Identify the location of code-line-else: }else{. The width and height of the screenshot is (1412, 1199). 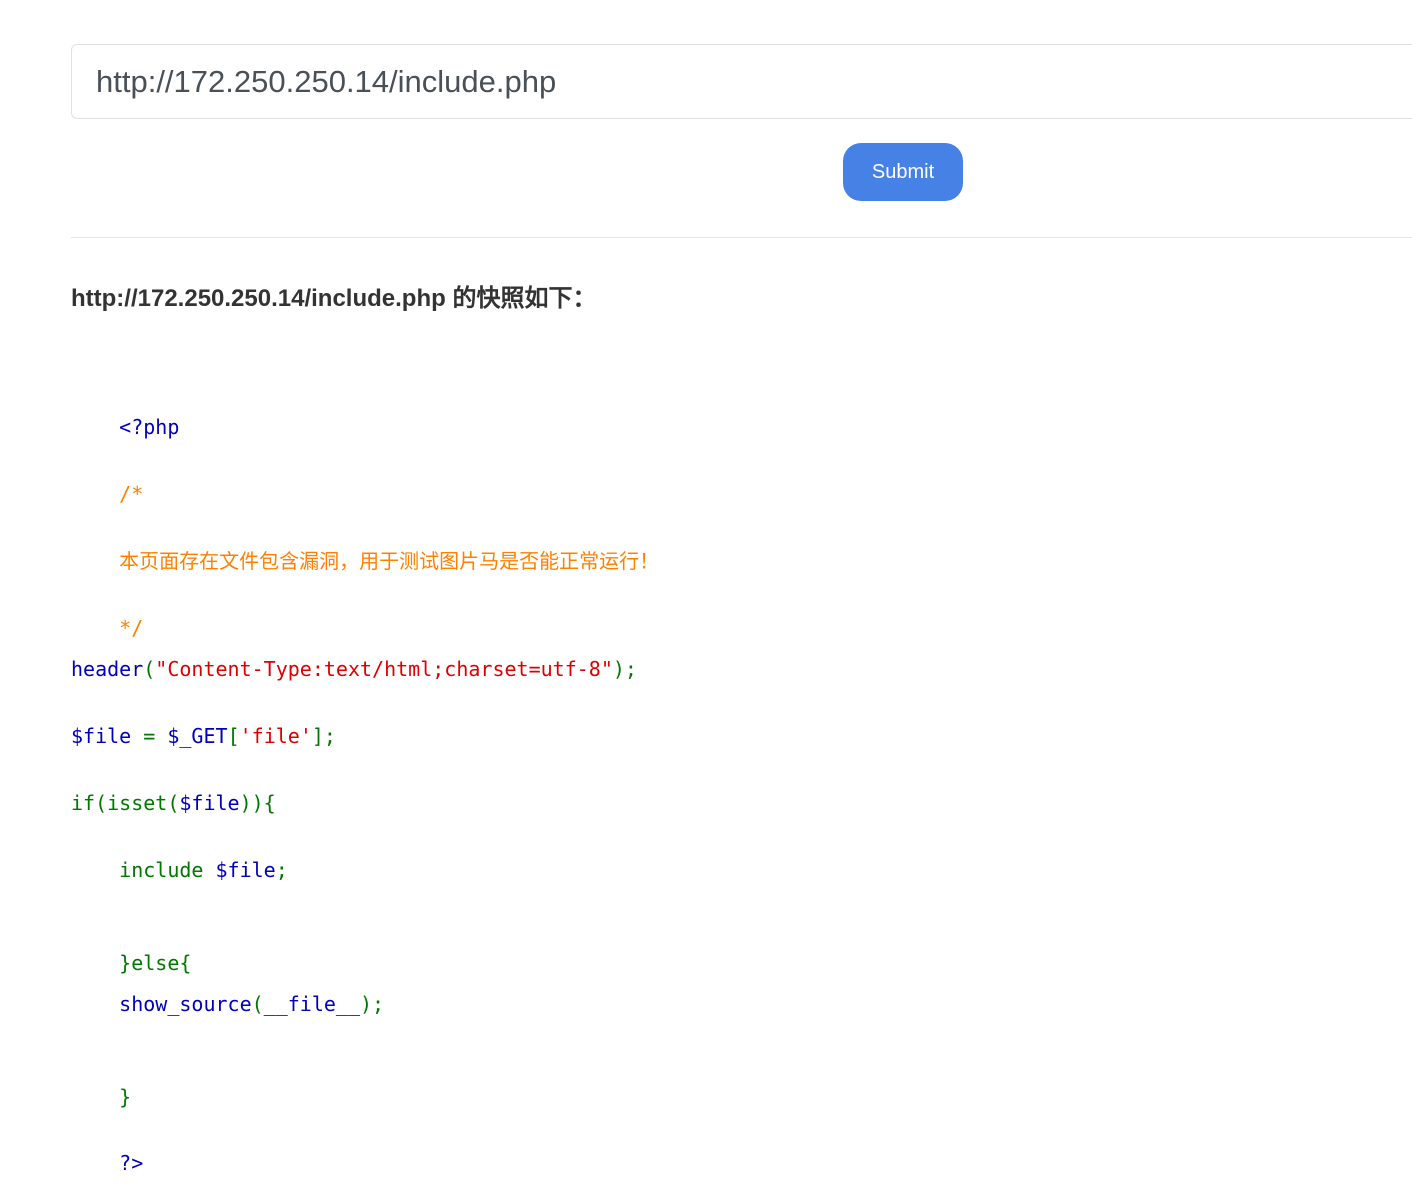
(131, 949).